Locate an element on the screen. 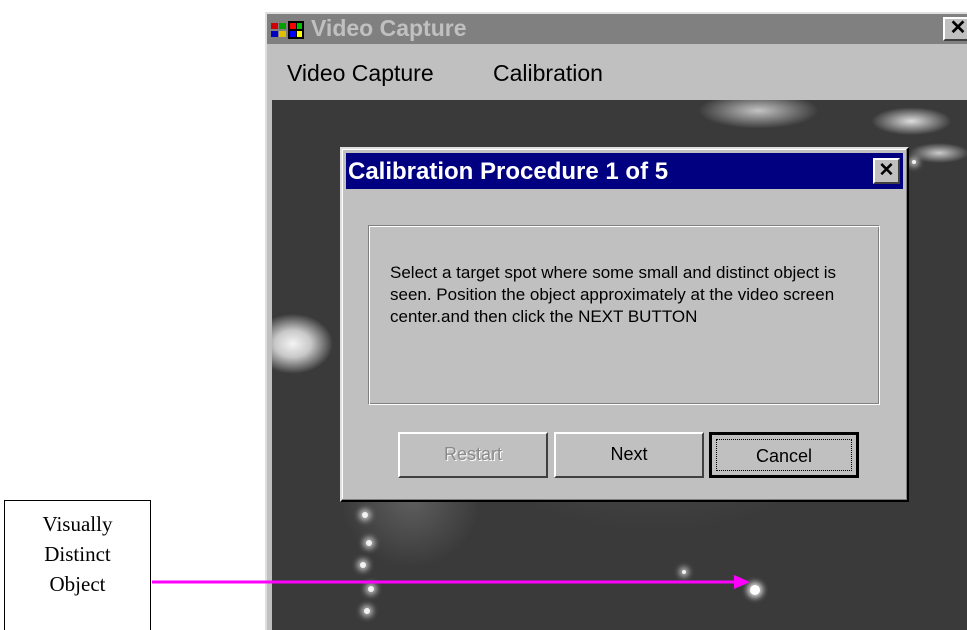 The width and height of the screenshot is (967, 630). menu-item-video-capture: Video Capture is located at coordinates (360, 73).